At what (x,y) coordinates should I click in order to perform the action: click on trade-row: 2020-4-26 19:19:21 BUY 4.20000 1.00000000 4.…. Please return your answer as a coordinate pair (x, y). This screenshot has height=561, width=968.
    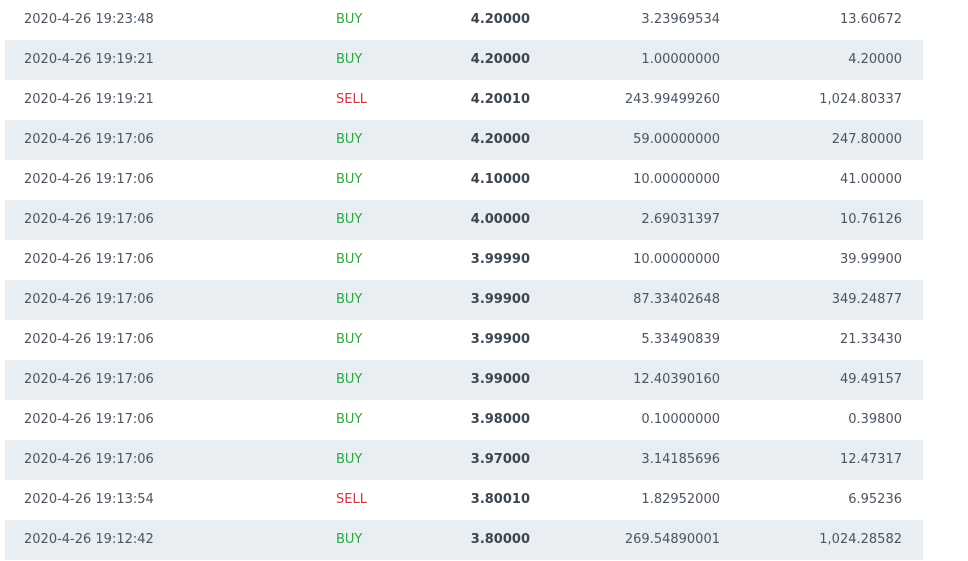
    Looking at the image, I should click on (464, 60).